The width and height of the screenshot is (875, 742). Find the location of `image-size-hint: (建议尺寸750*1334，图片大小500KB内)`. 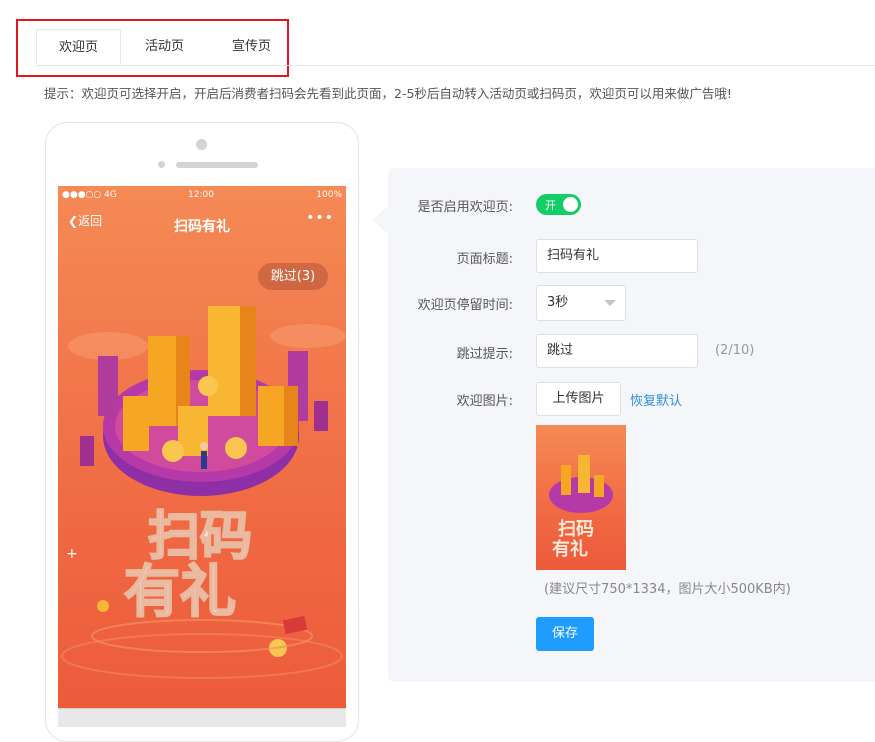

image-size-hint: (建议尺寸750*1334，图片大小500KB内) is located at coordinates (667, 589).